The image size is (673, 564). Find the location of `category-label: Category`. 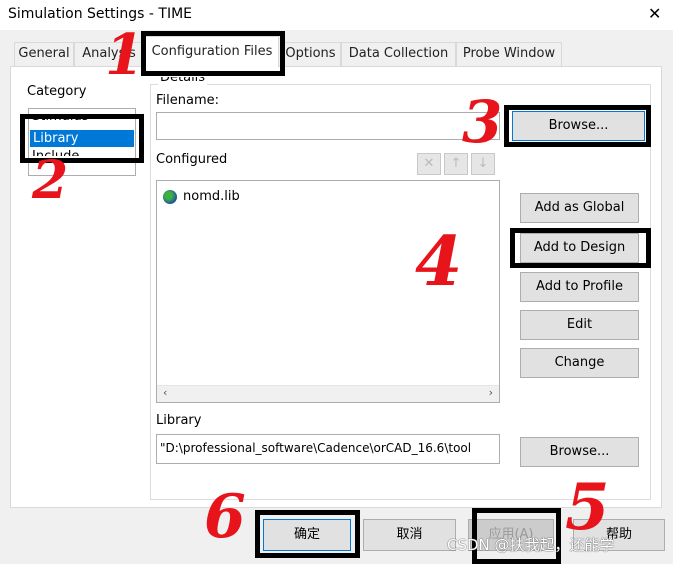

category-label: Category is located at coordinates (57, 91).